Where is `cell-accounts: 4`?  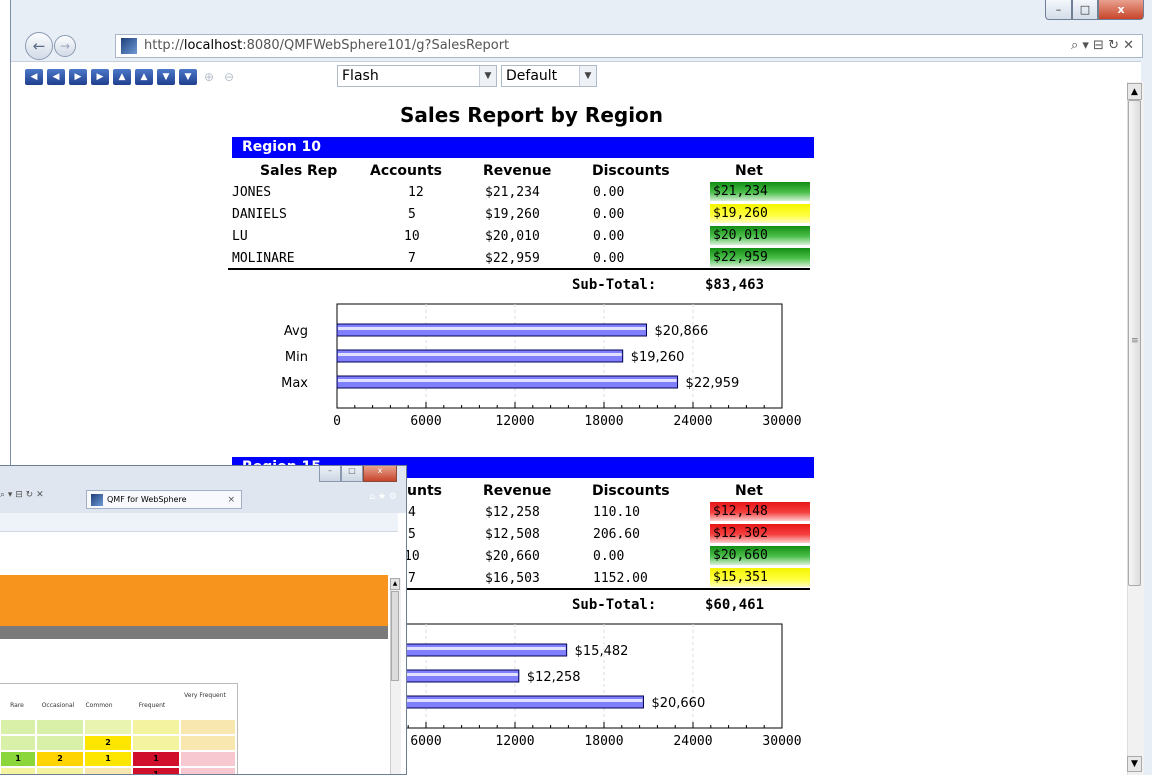
cell-accounts: 4 is located at coordinates (412, 512).